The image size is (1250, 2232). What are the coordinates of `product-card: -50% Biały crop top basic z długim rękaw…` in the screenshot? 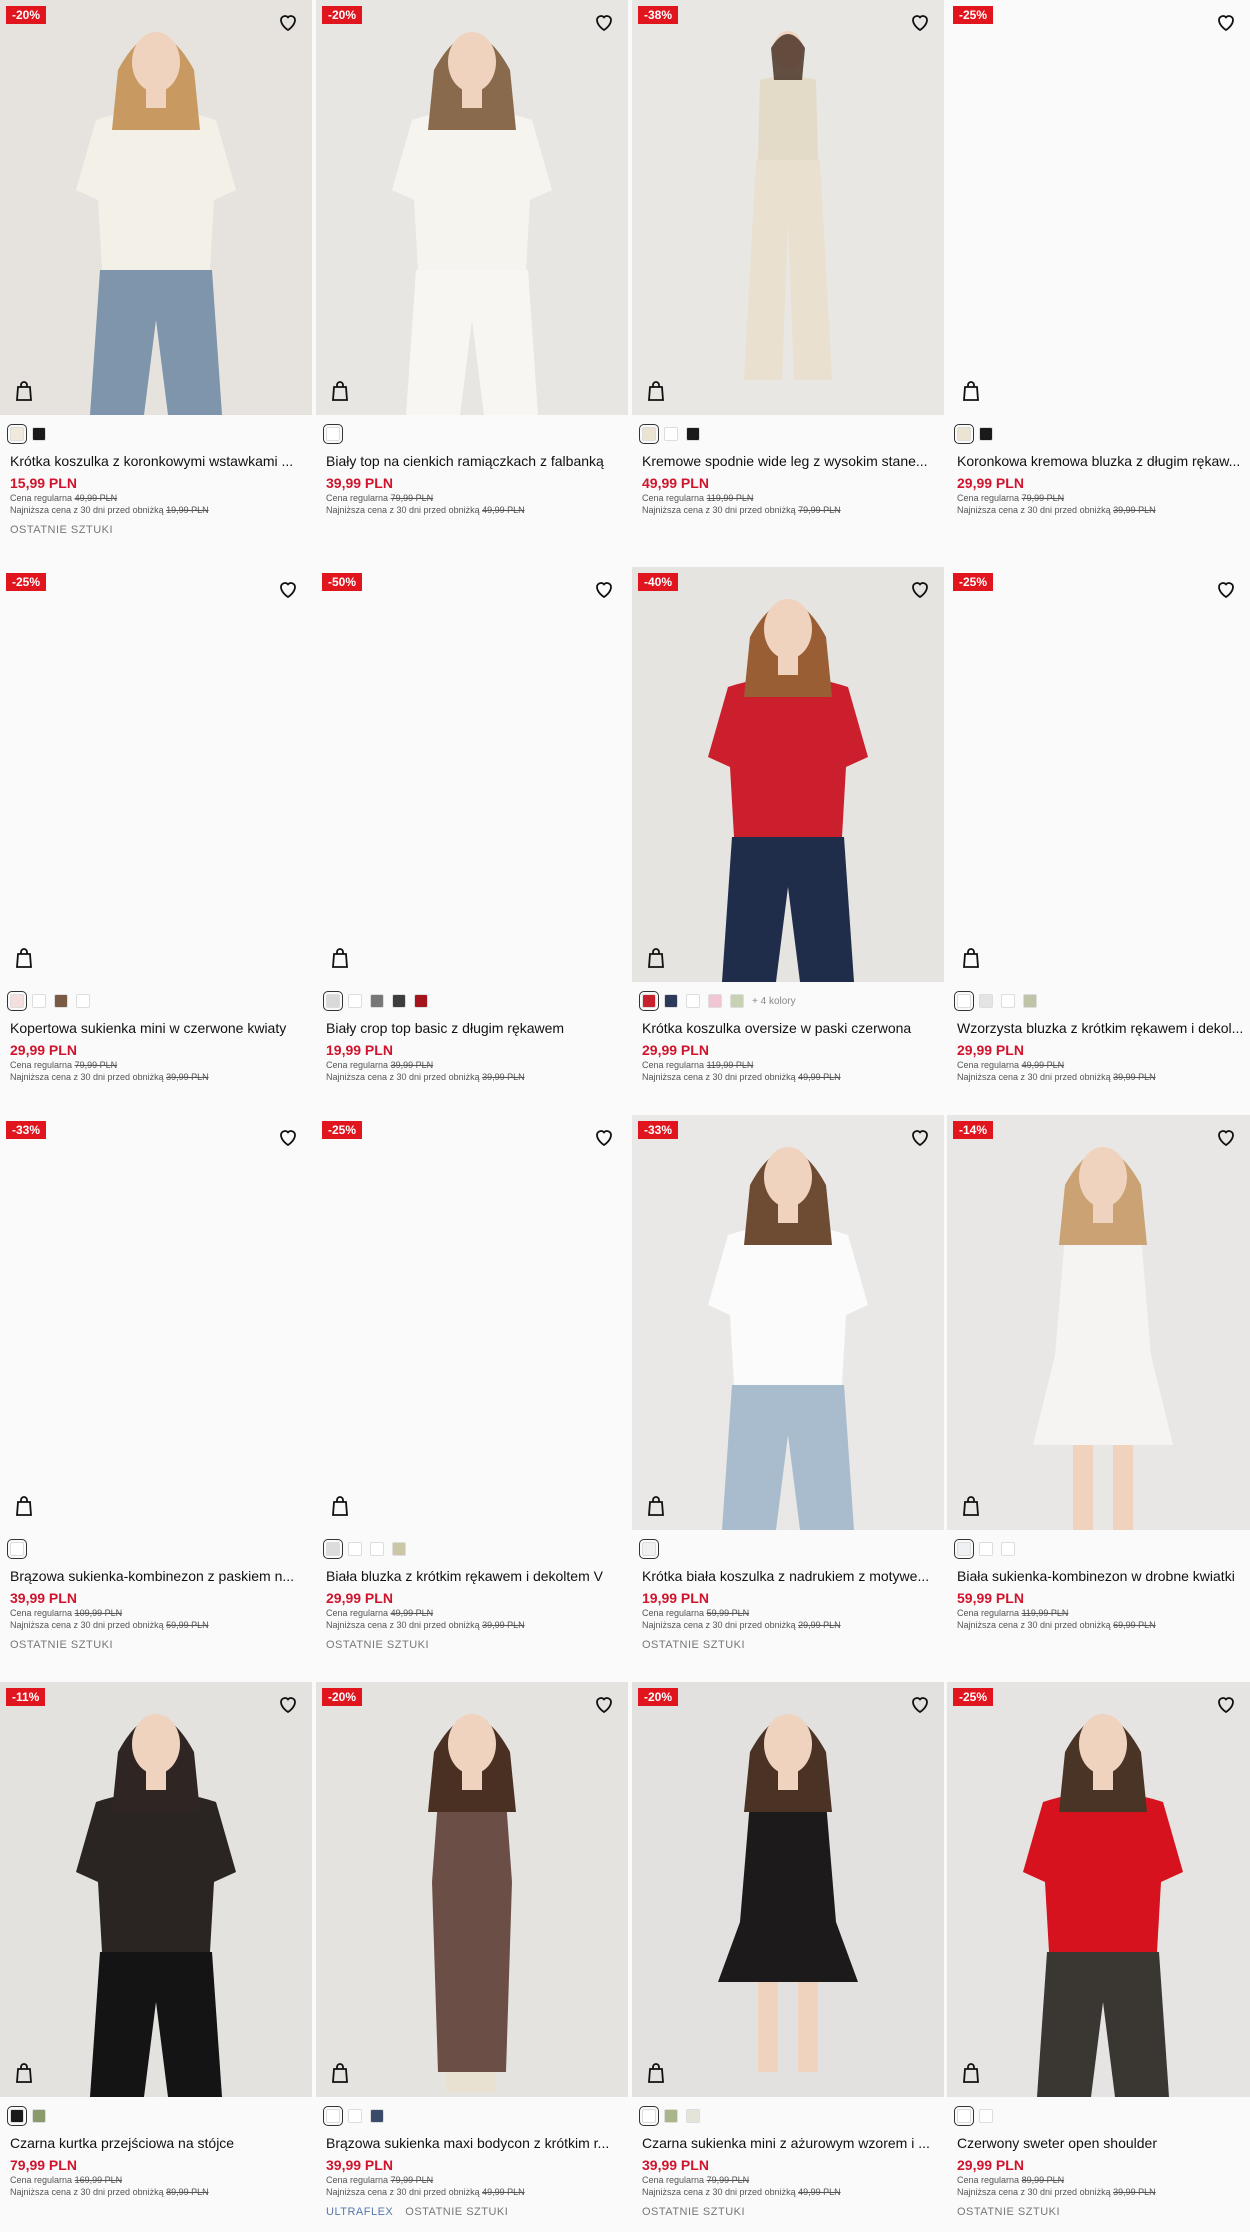 It's located at (472, 847).